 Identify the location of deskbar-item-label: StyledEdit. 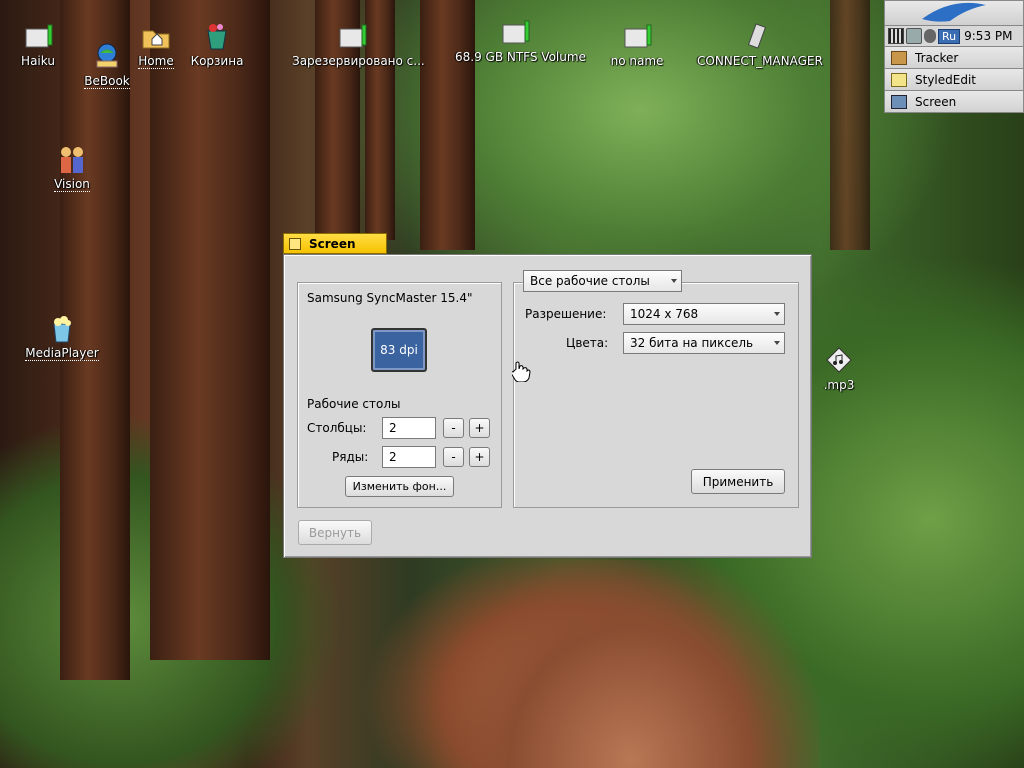
(945, 79).